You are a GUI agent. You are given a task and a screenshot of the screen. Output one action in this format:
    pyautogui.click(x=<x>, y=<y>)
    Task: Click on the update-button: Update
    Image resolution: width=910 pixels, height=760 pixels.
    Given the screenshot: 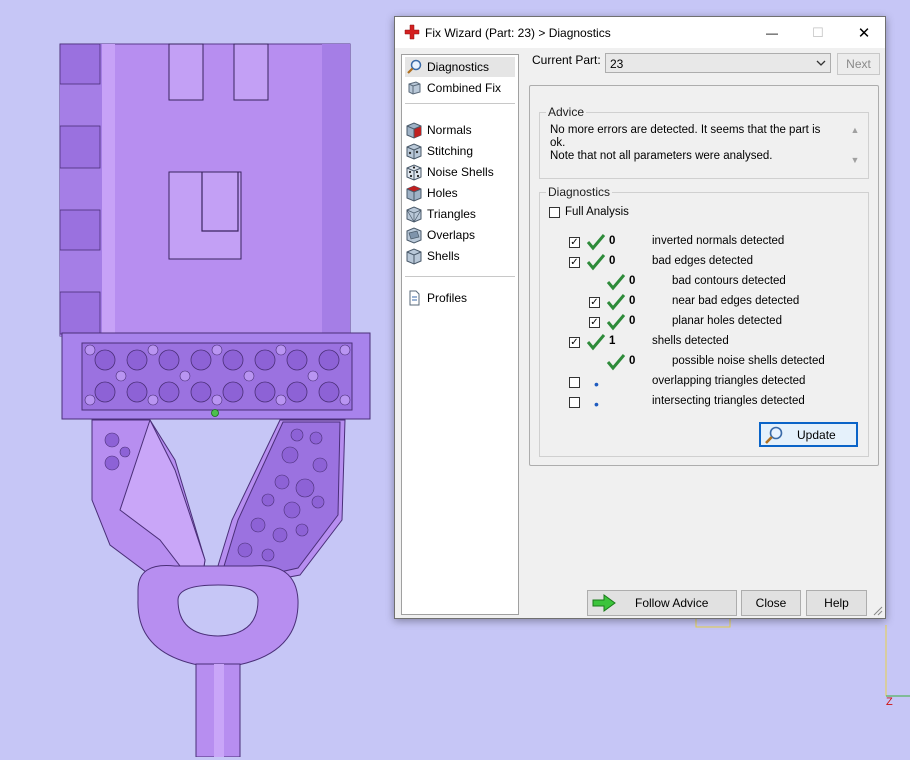 What is the action you would take?
    pyautogui.click(x=808, y=434)
    